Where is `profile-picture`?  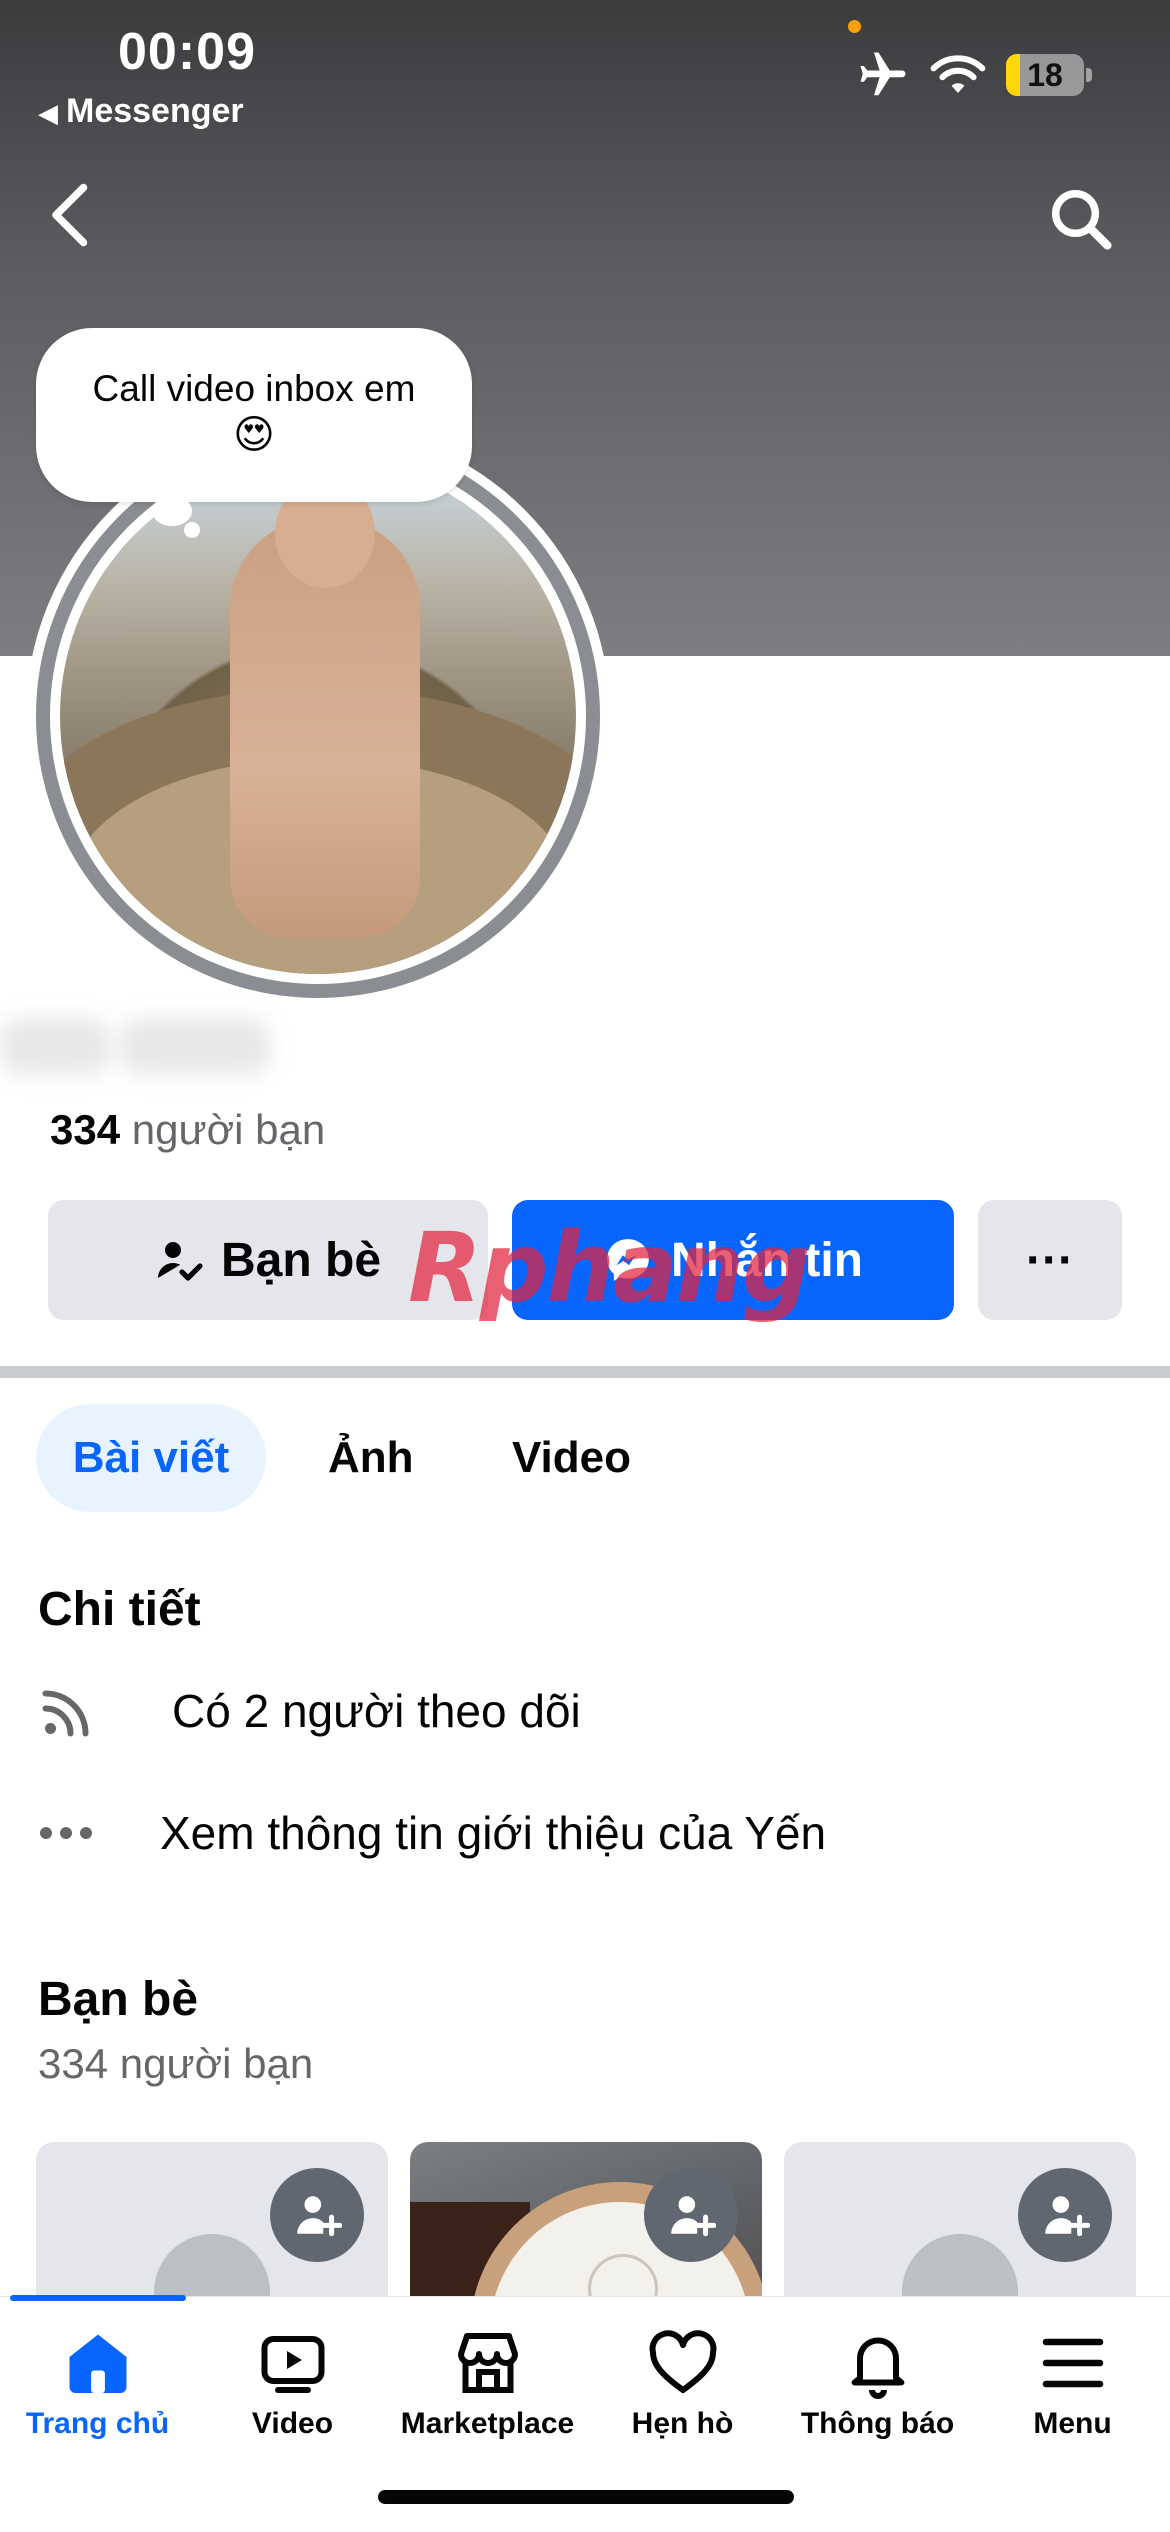
profile-picture is located at coordinates (318, 716).